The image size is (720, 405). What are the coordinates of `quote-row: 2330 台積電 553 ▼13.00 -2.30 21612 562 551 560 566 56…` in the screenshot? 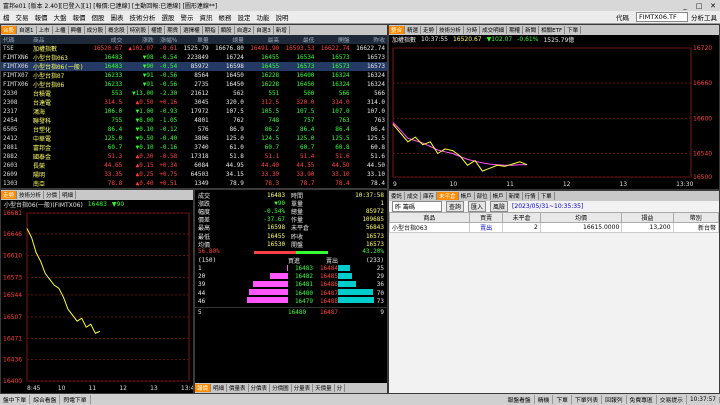 It's located at (194, 93).